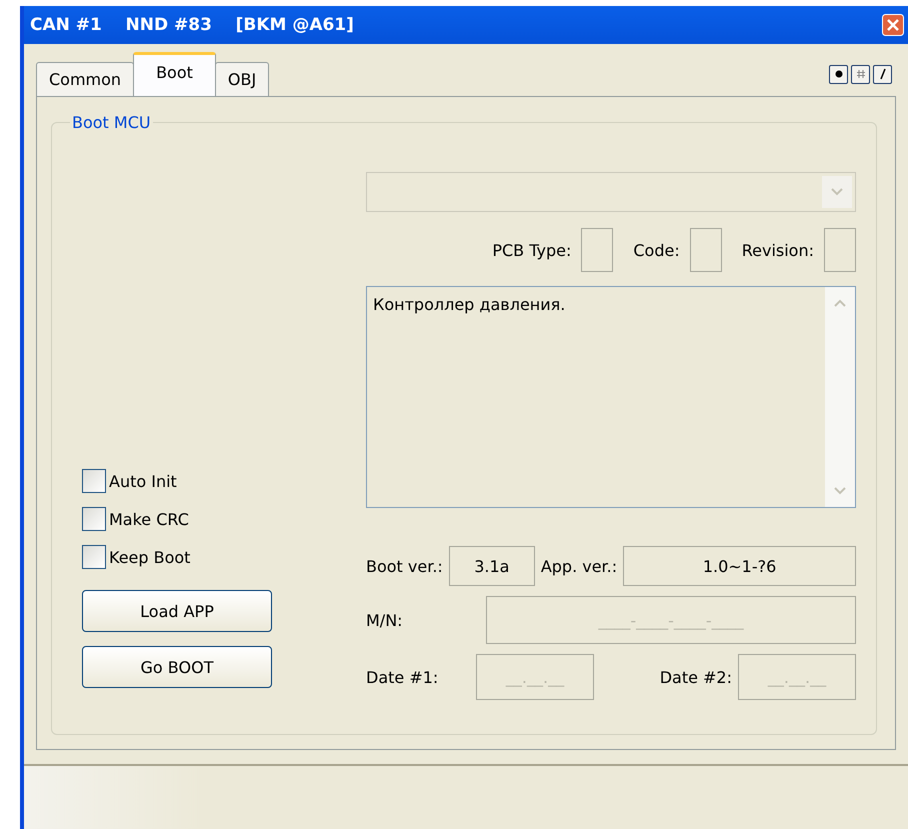  What do you see at coordinates (403, 677) in the screenshot?
I see `field-label: Date #1:` at bounding box center [403, 677].